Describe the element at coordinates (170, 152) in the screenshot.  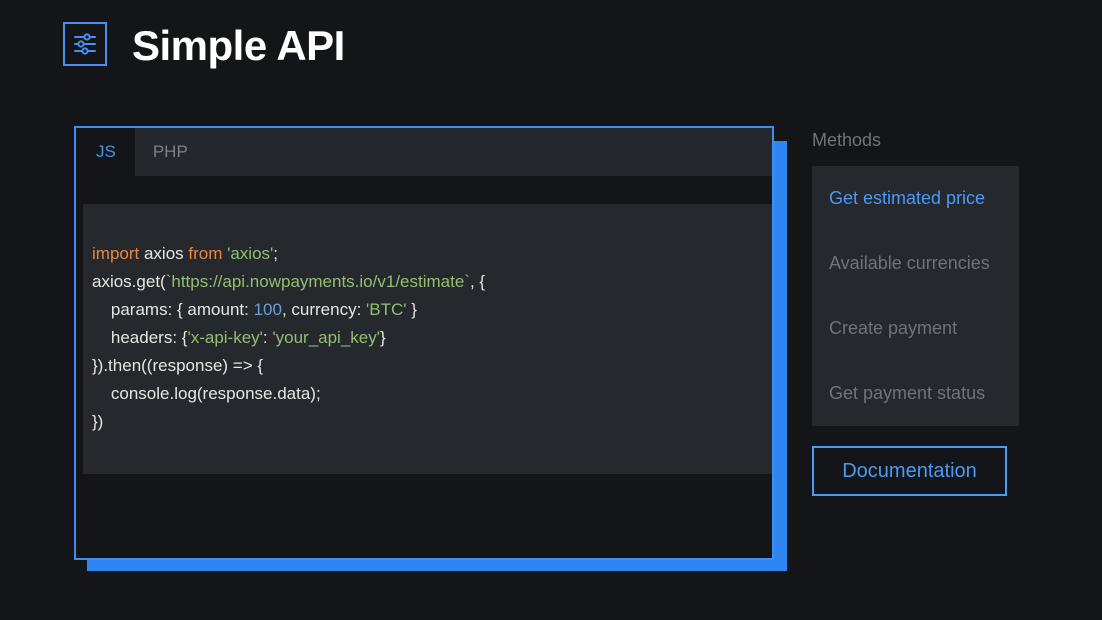
I see `tab-php: PHP` at that location.